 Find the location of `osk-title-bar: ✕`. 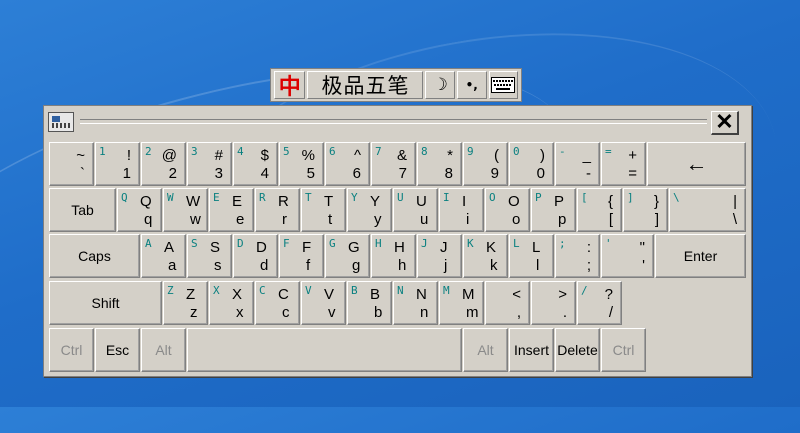

osk-title-bar: ✕ is located at coordinates (397, 122).